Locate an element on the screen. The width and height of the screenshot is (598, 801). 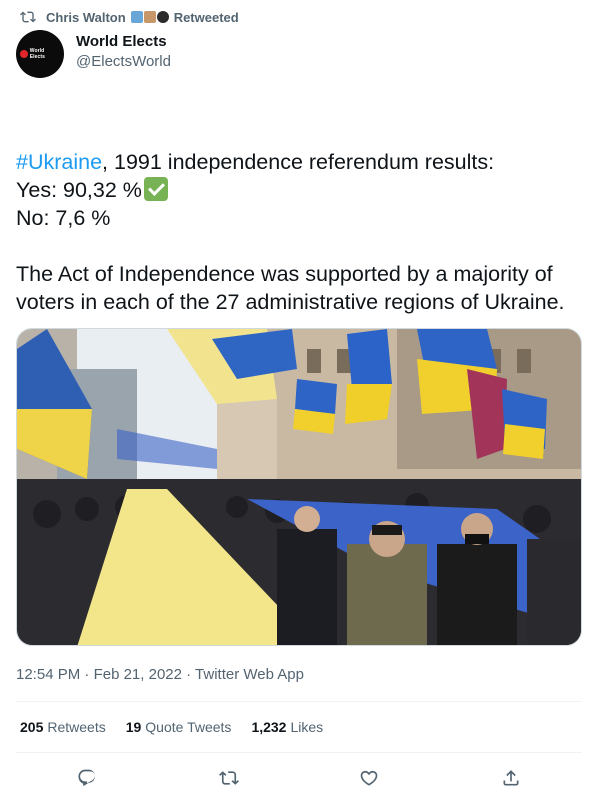
tweet-time: 12:54 PM is located at coordinates (48, 674).